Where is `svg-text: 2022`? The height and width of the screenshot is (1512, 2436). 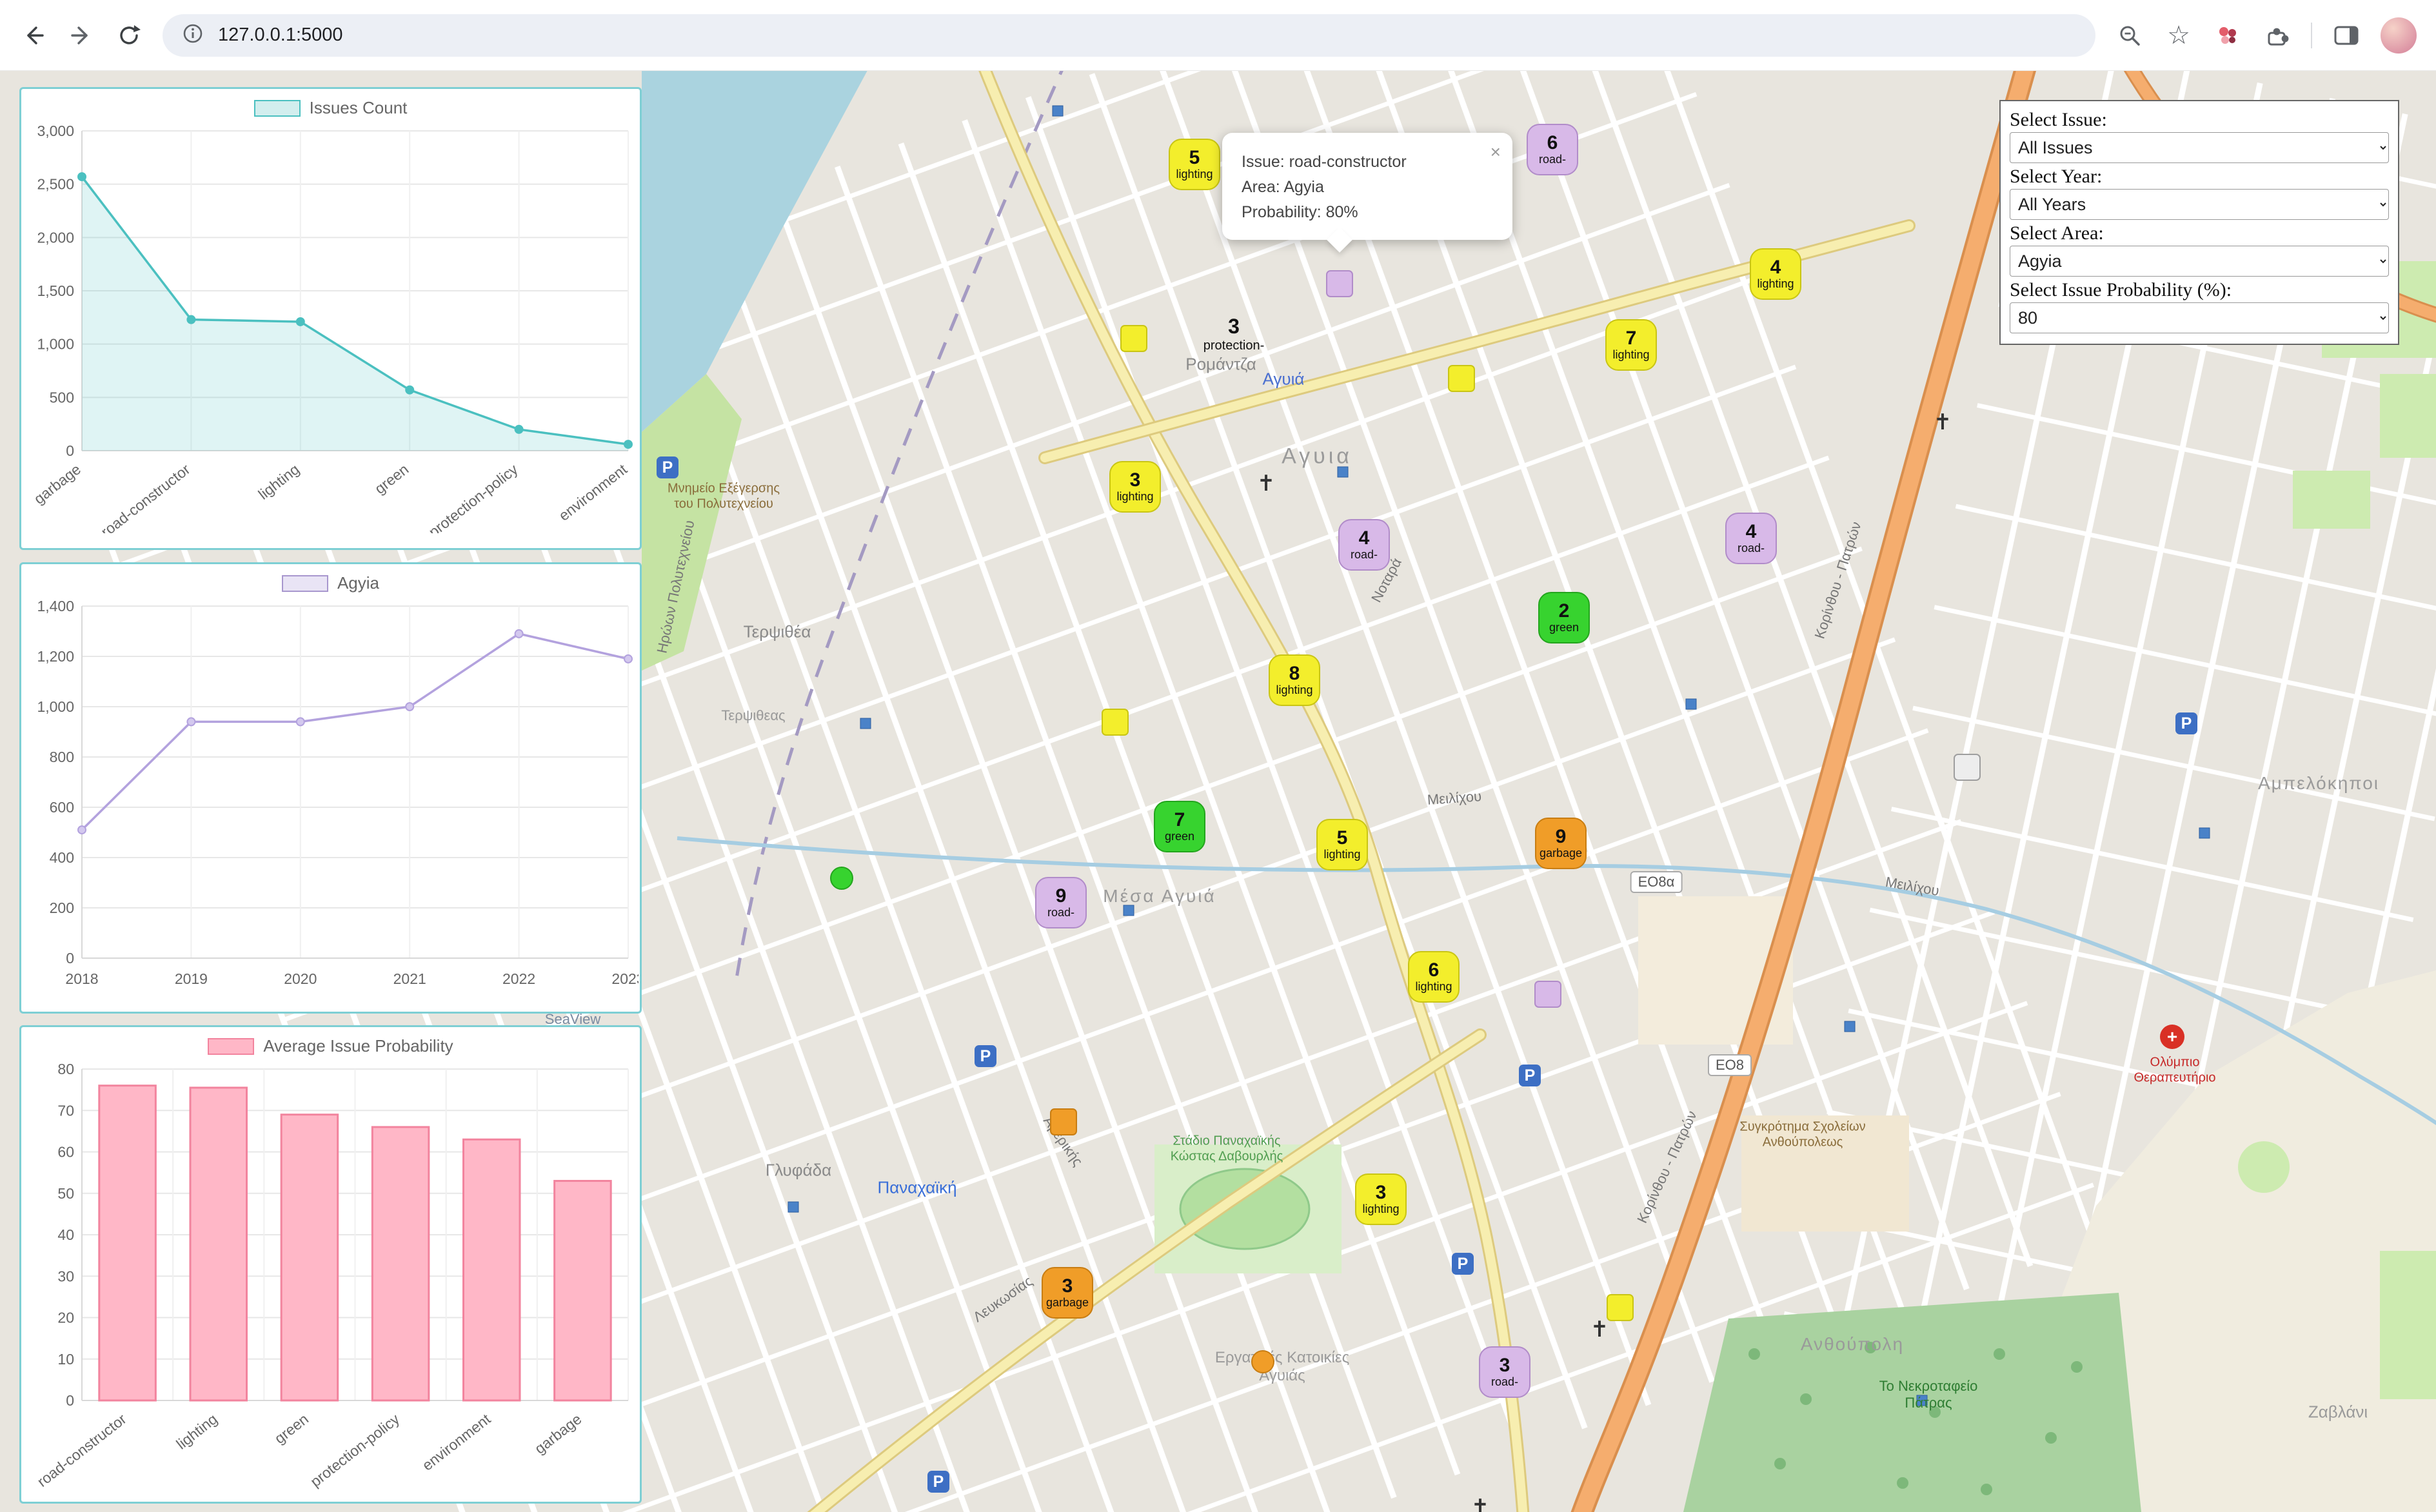 svg-text: 2022 is located at coordinates (518, 978).